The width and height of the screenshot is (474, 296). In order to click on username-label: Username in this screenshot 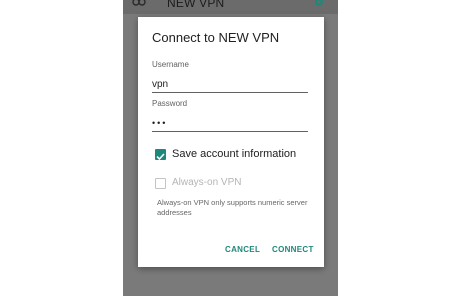, I will do `click(170, 64)`.